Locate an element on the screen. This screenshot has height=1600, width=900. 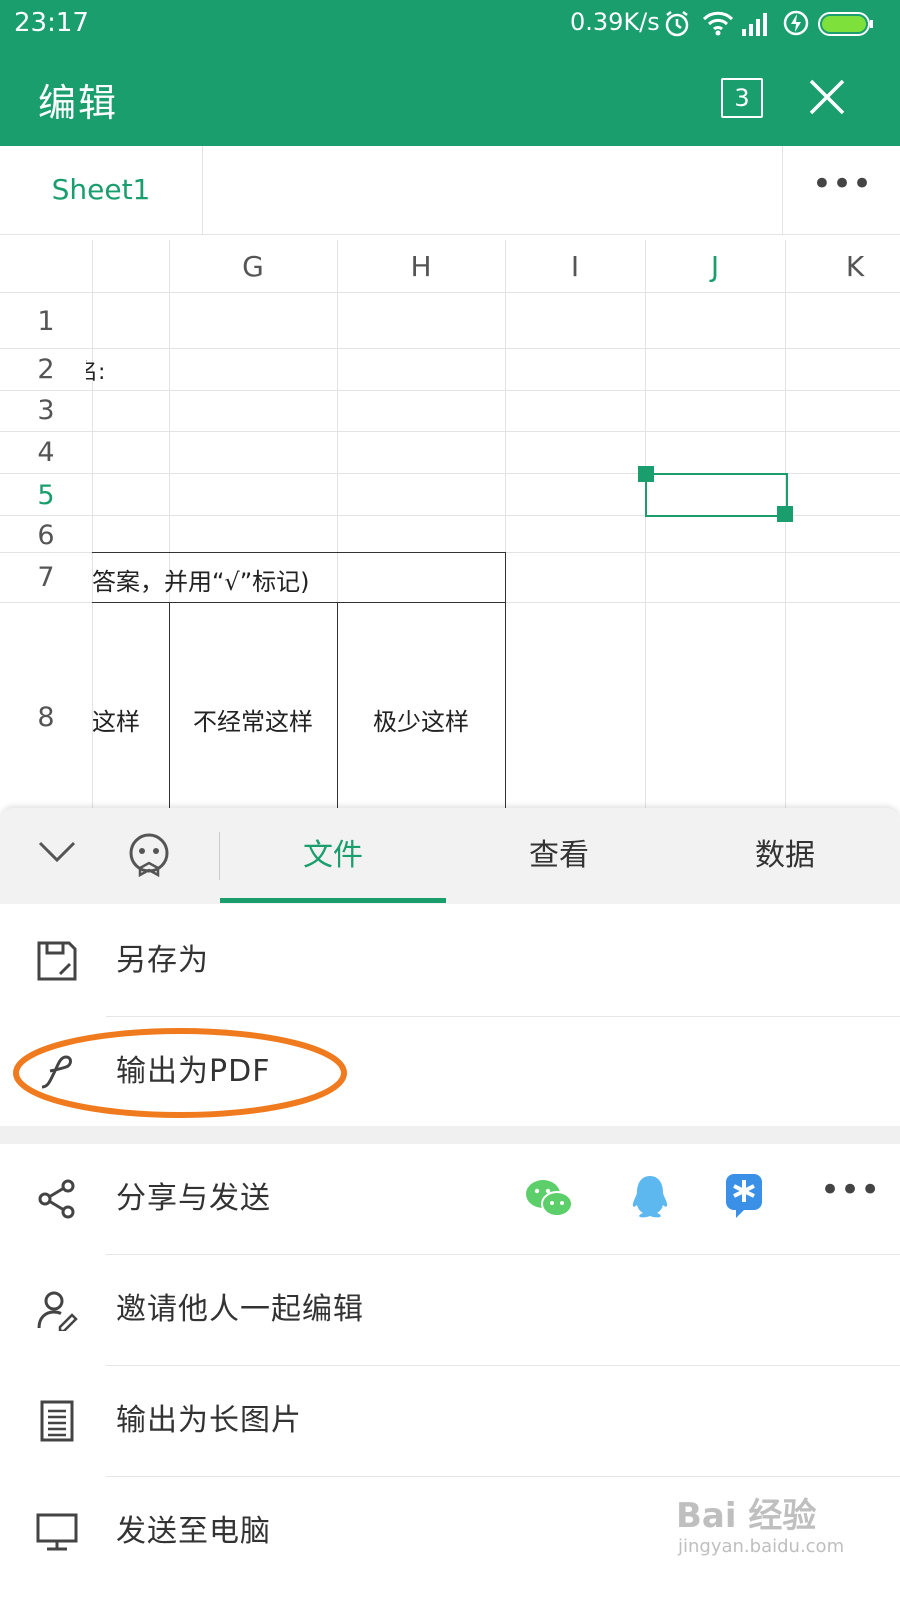
tab-view: 查看 is located at coordinates (559, 856).